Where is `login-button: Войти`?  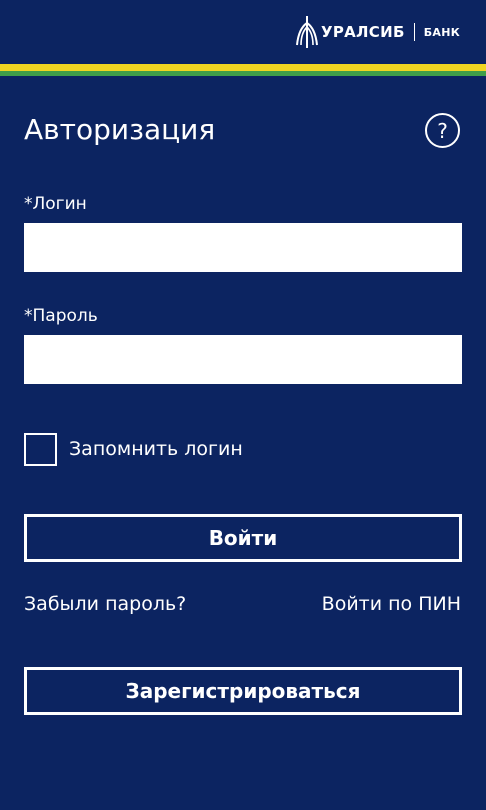 login-button: Войти is located at coordinates (243, 538).